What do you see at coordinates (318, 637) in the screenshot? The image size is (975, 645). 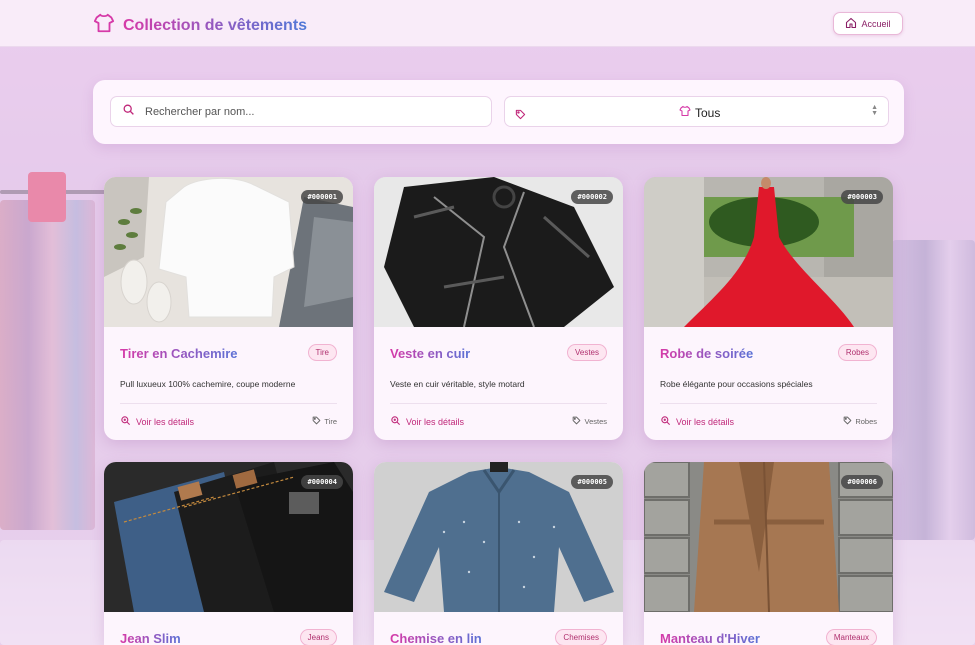 I see `category-badge: Jeans` at bounding box center [318, 637].